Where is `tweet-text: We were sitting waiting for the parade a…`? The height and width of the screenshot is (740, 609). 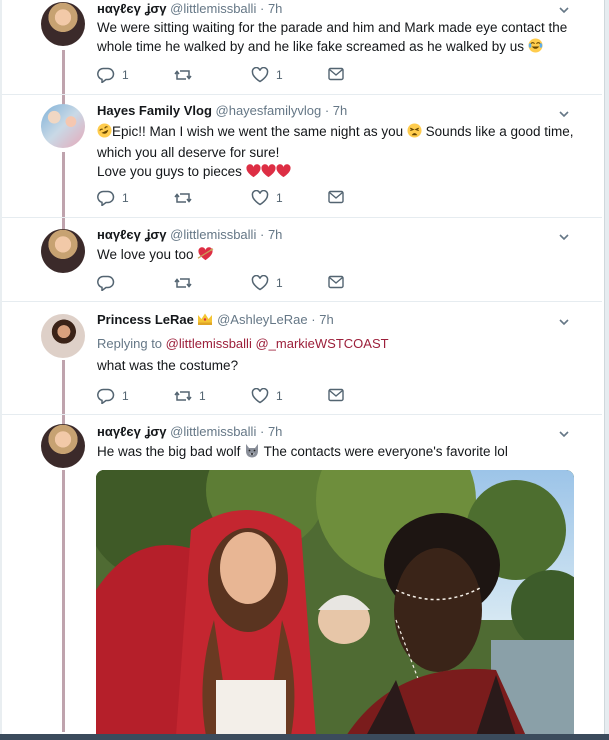 tweet-text: We were sitting waiting for the parade a… is located at coordinates (339, 38).